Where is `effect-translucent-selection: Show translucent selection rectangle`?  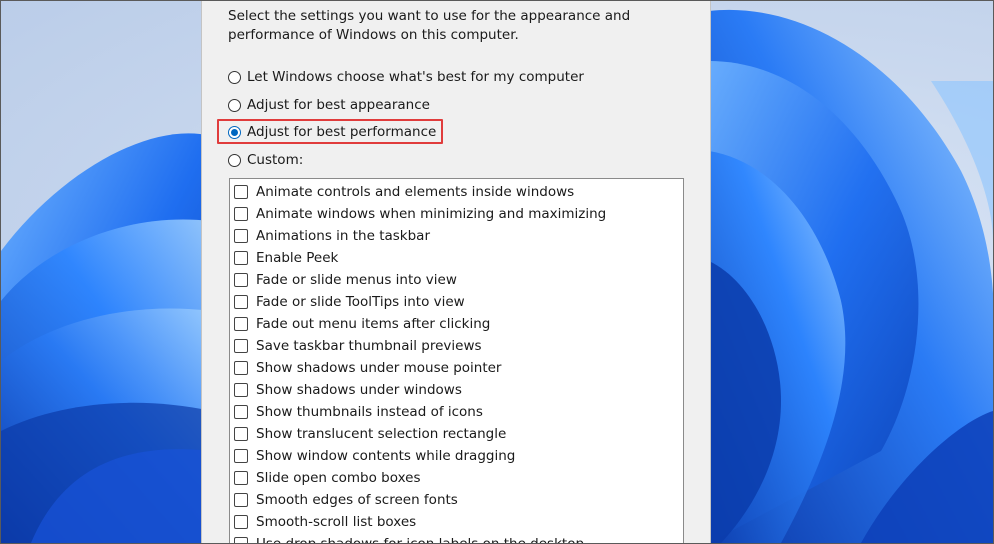 effect-translucent-selection: Show translucent selection rectangle is located at coordinates (370, 434).